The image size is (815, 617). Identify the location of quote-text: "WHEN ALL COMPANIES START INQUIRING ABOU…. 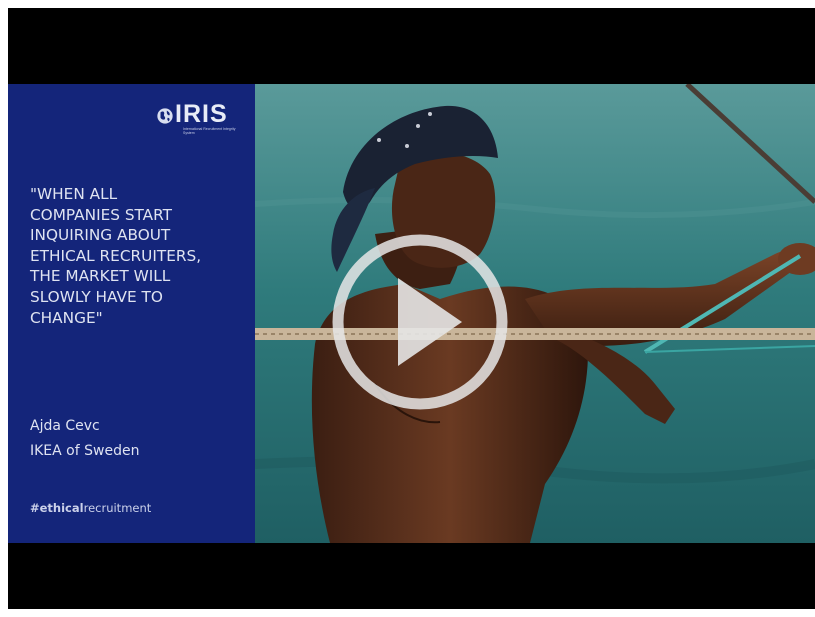
(116, 256).